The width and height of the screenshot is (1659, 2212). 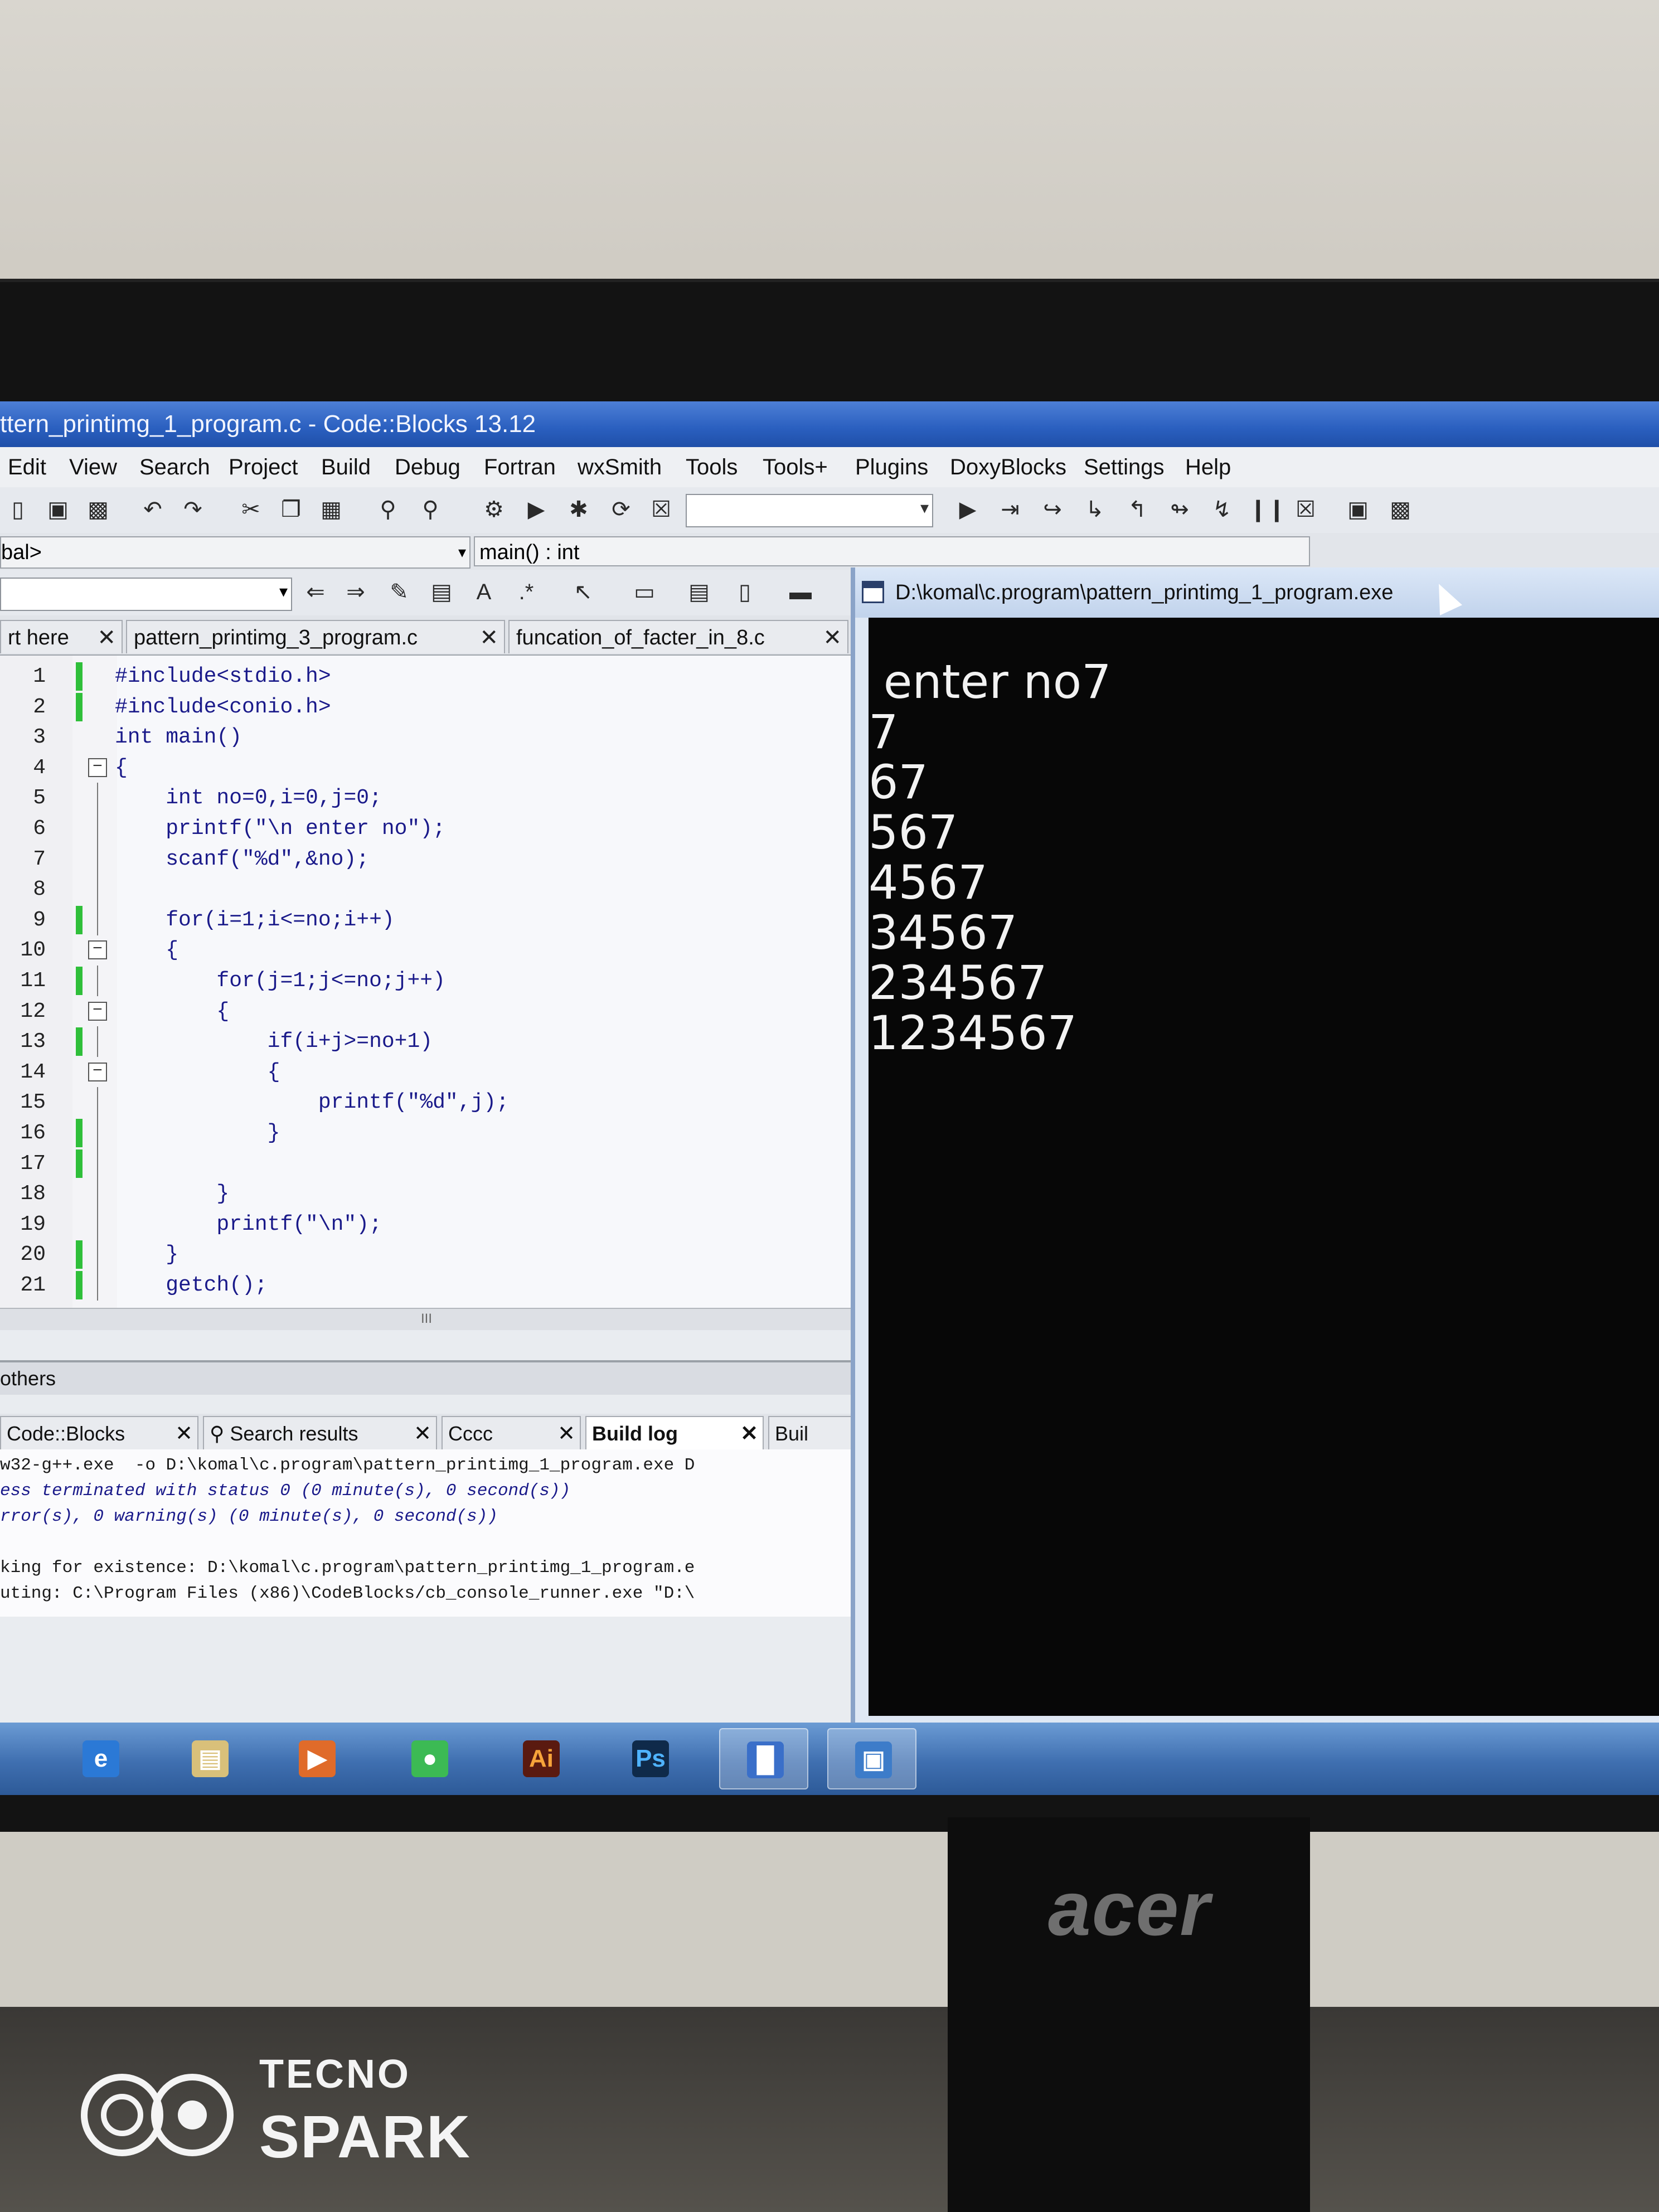 What do you see at coordinates (93, 467) in the screenshot?
I see `menu-view: View` at bounding box center [93, 467].